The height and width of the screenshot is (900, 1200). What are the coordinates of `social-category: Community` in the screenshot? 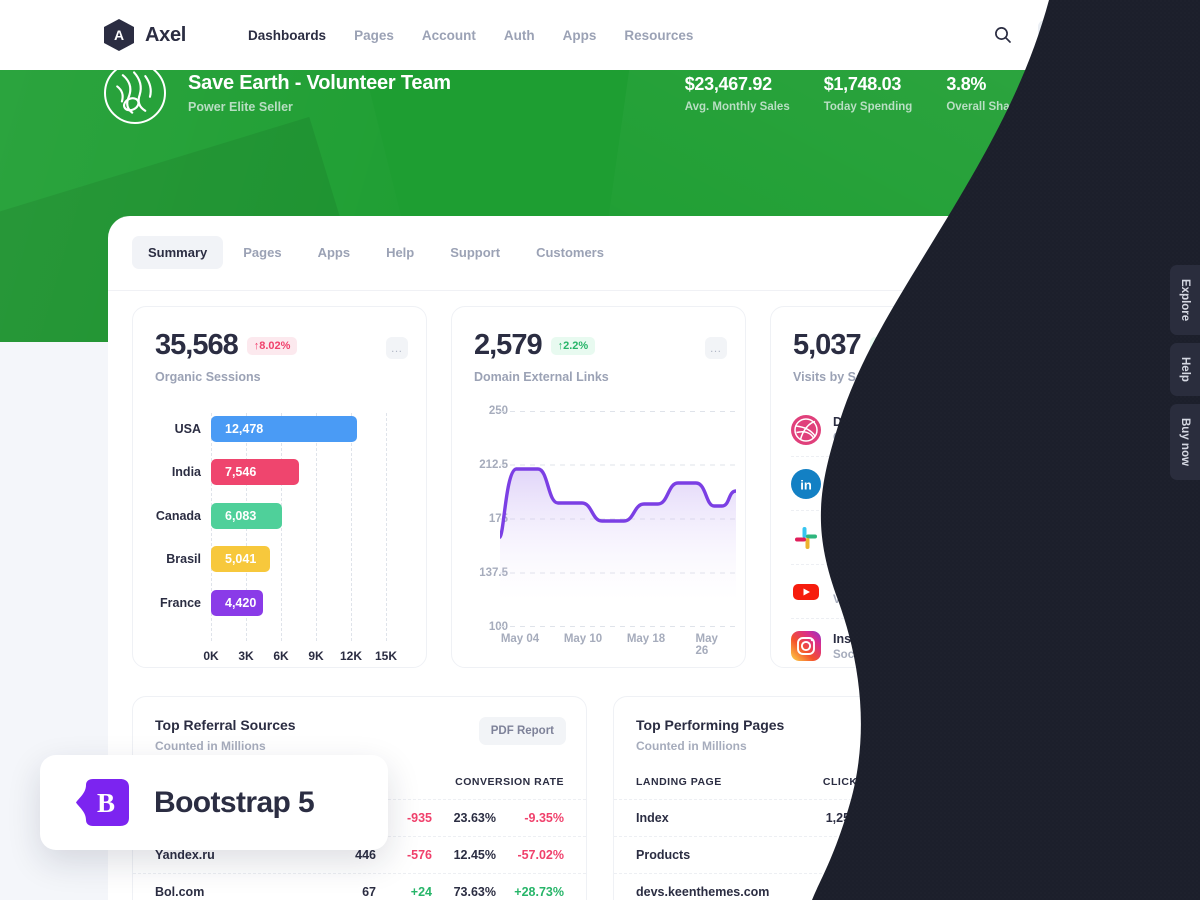 It's located at (865, 438).